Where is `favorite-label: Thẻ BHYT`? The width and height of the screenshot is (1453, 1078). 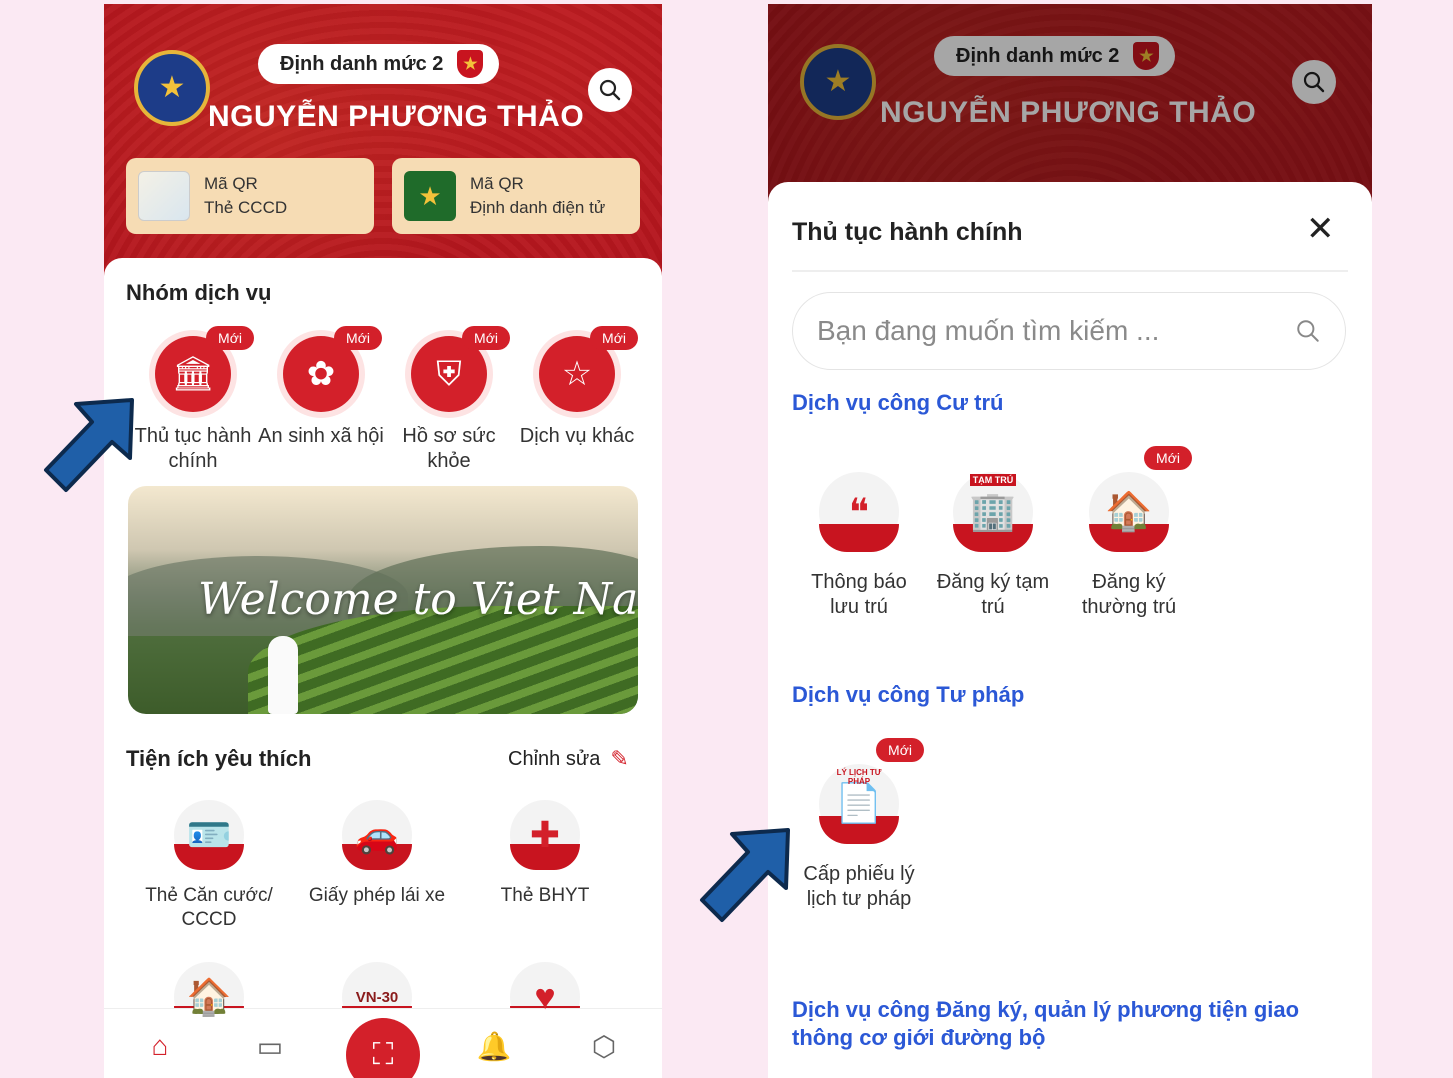
favorite-label: Thẻ BHYT is located at coordinates (545, 895).